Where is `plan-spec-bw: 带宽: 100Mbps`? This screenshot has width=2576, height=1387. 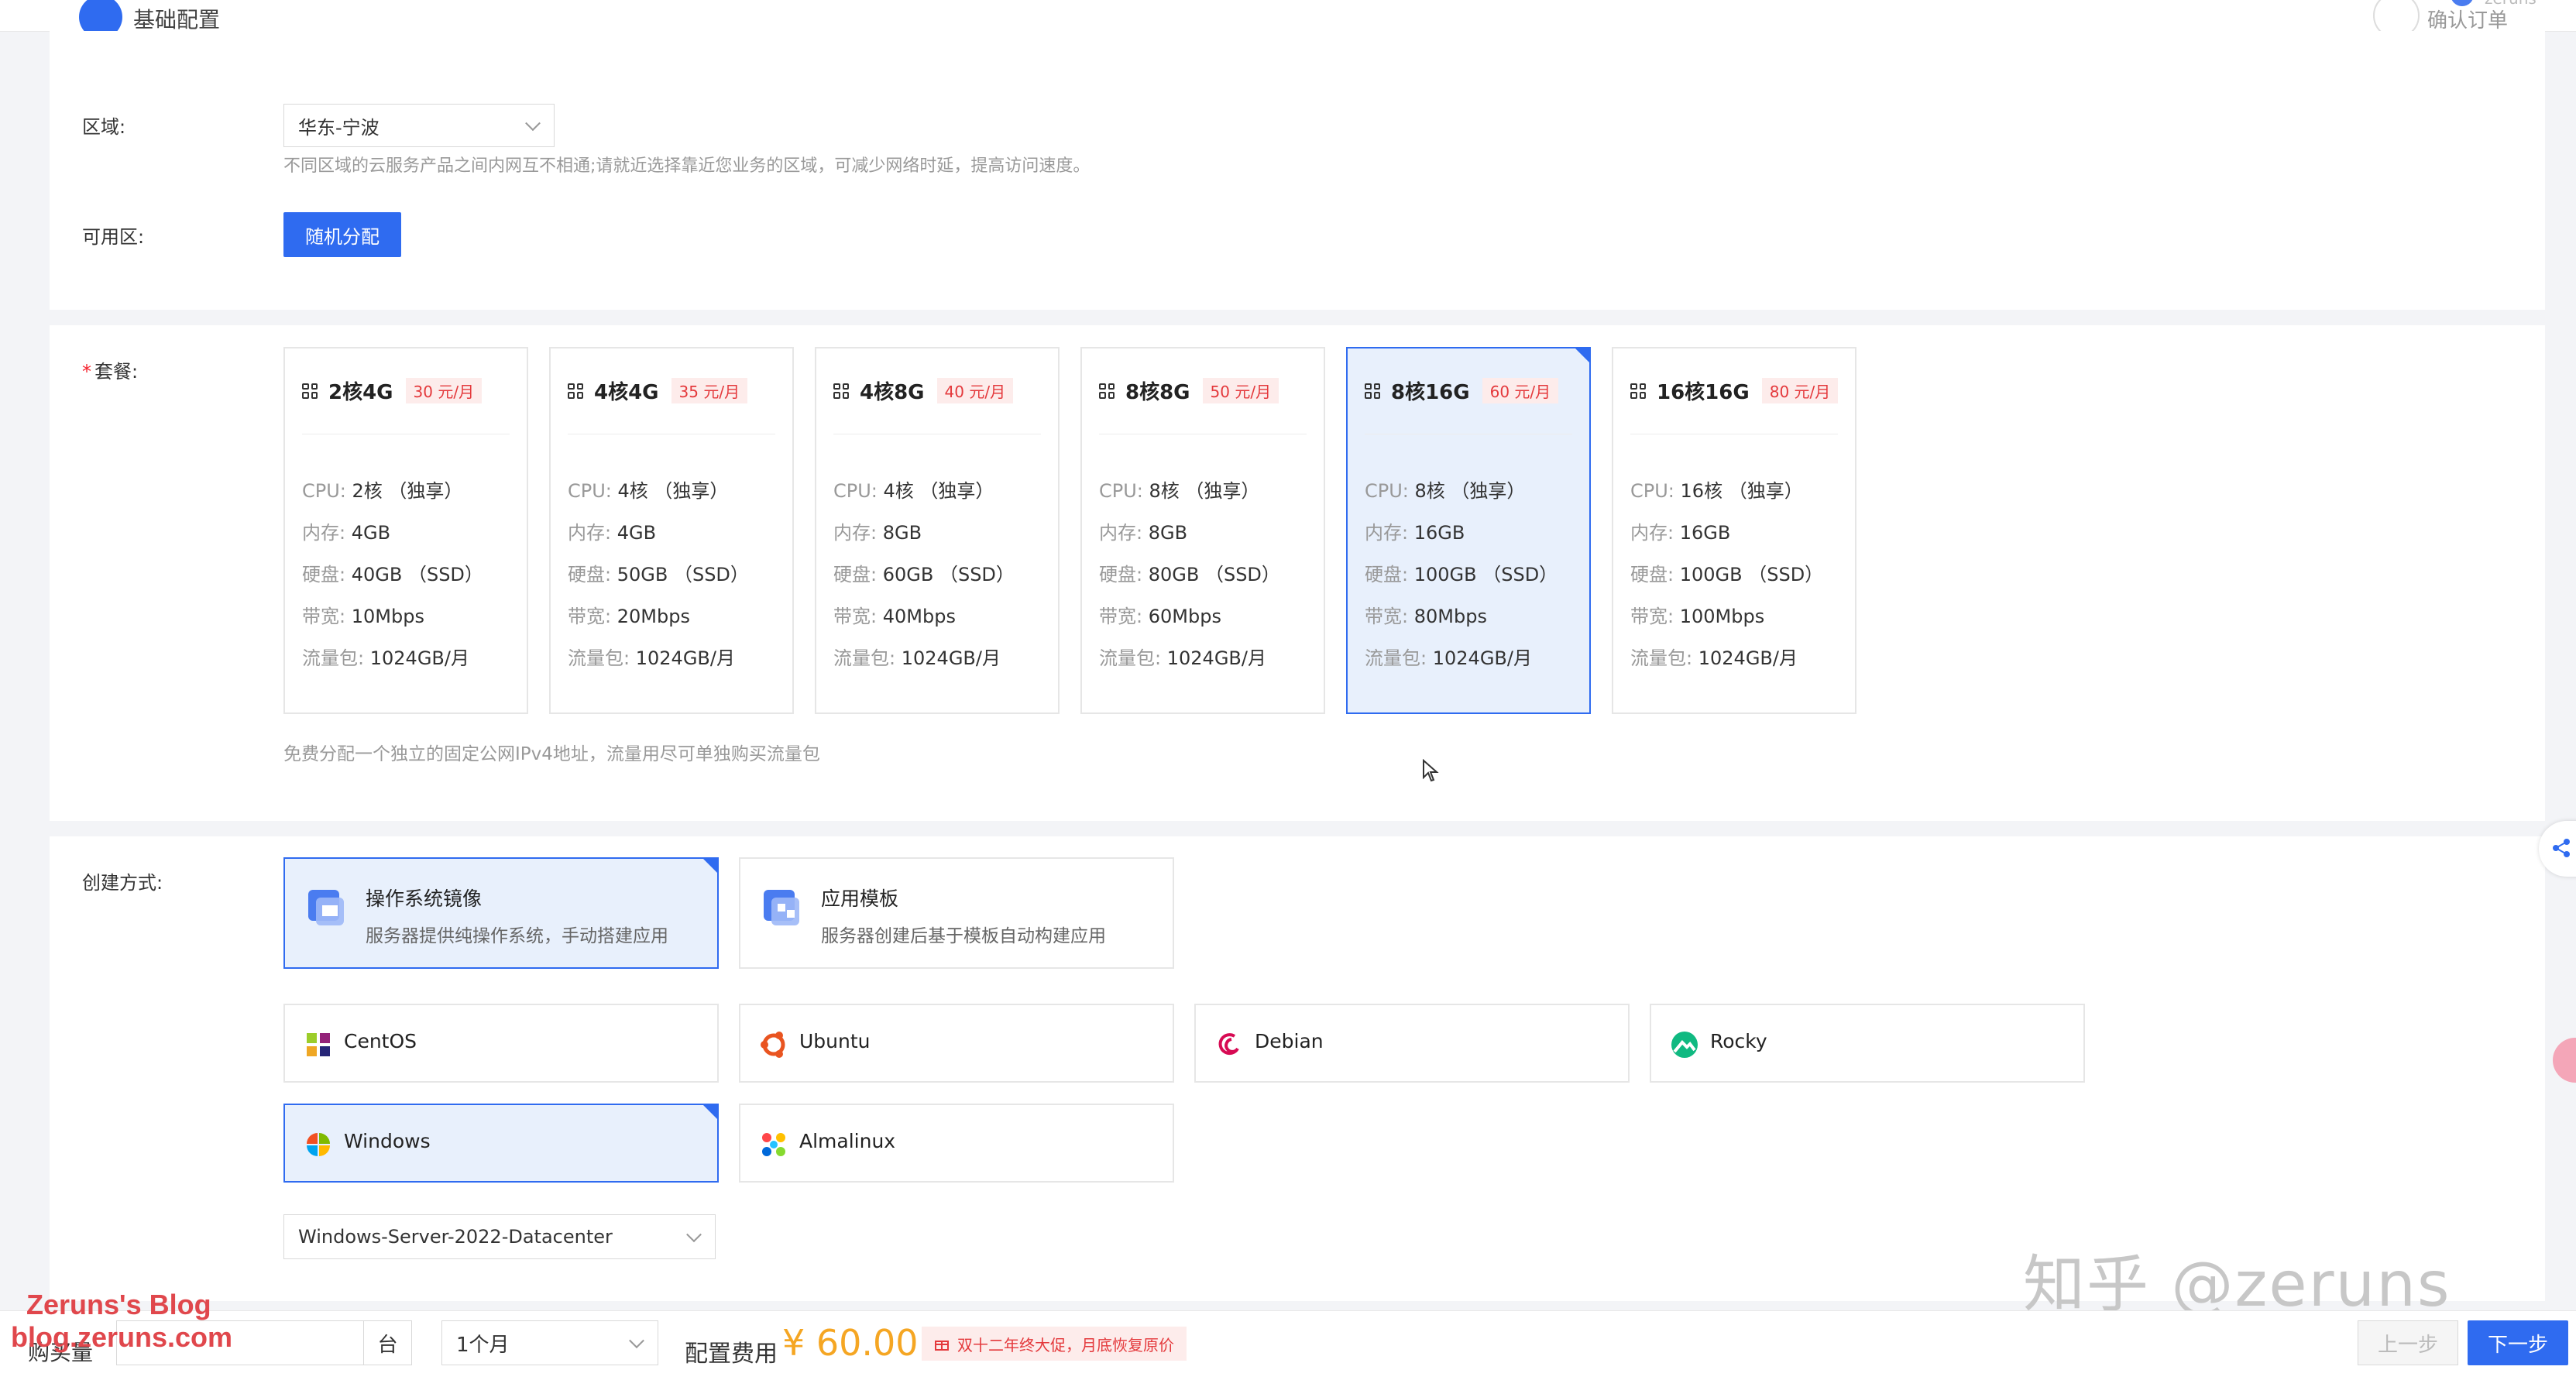
plan-spec-bw: 带宽: 100Mbps is located at coordinates (1697, 616).